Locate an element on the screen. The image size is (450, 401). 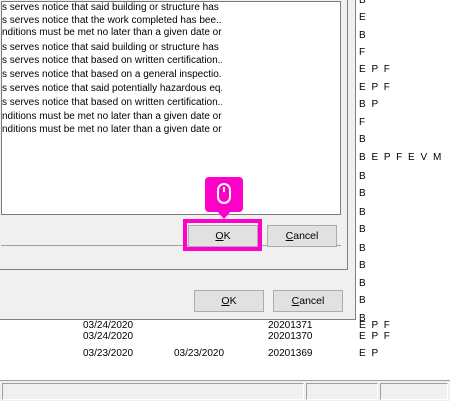
ok-button-highlight is located at coordinates (222, 235).